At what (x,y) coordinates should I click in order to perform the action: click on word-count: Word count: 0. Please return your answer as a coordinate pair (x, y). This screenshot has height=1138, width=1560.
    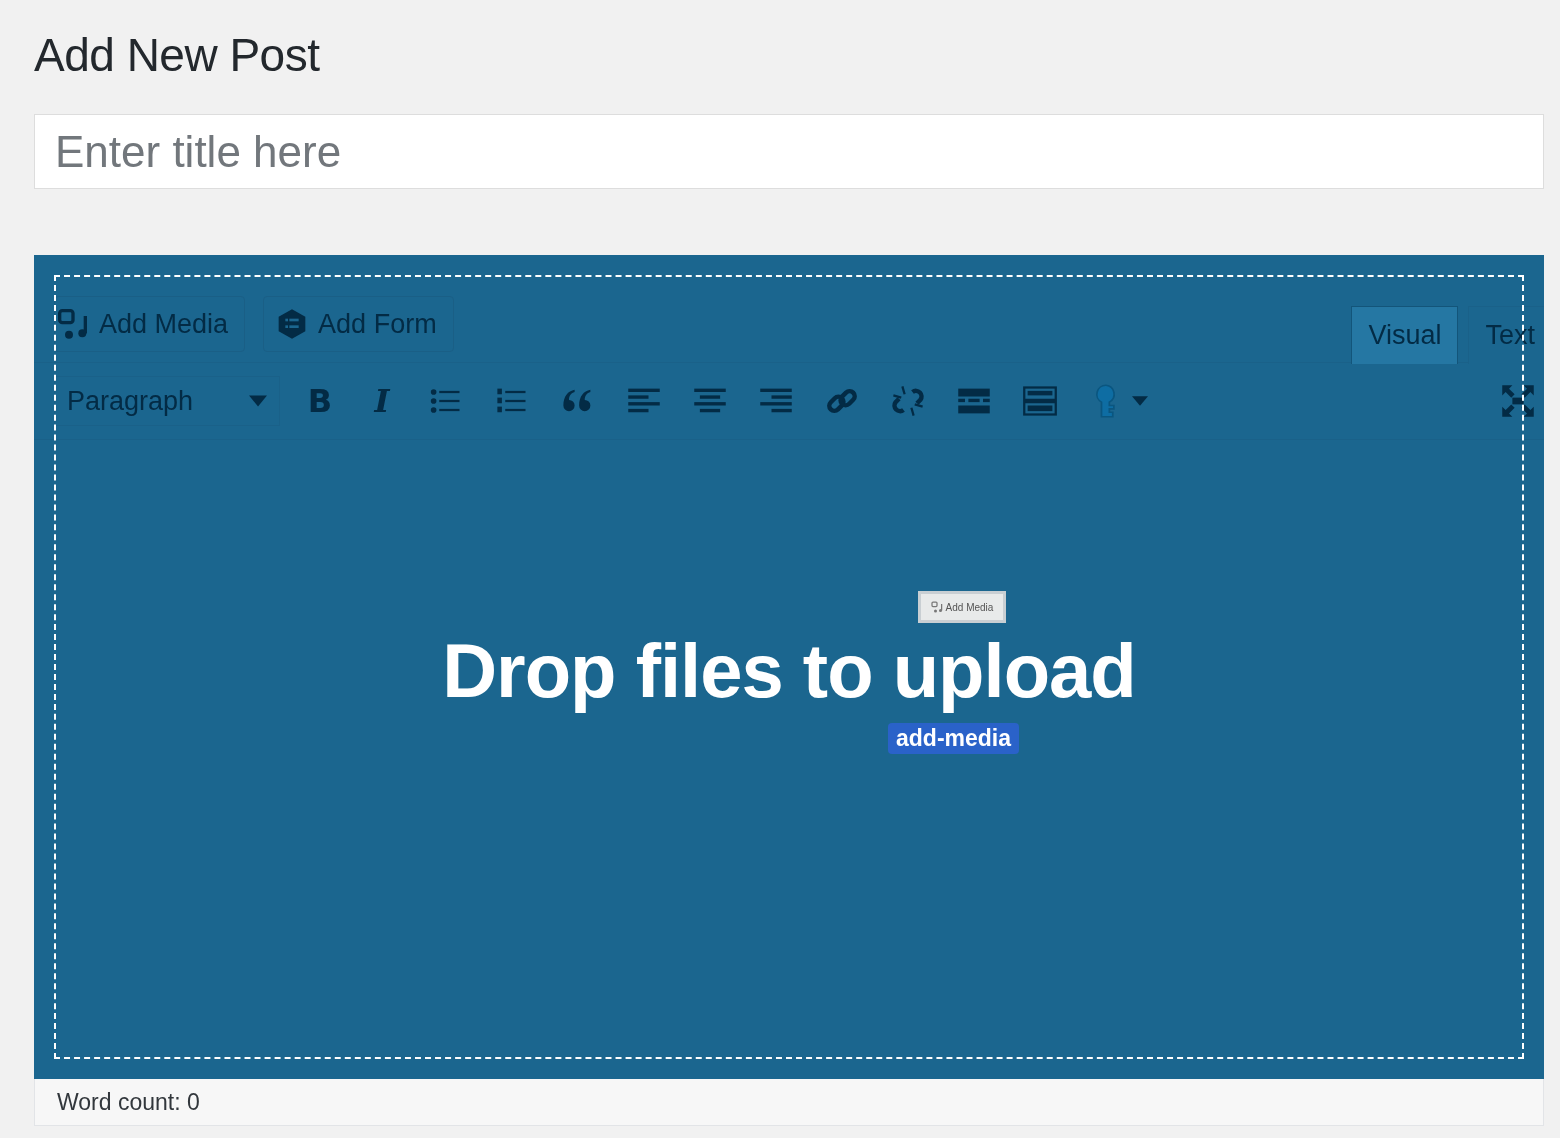
    Looking at the image, I should click on (128, 1102).